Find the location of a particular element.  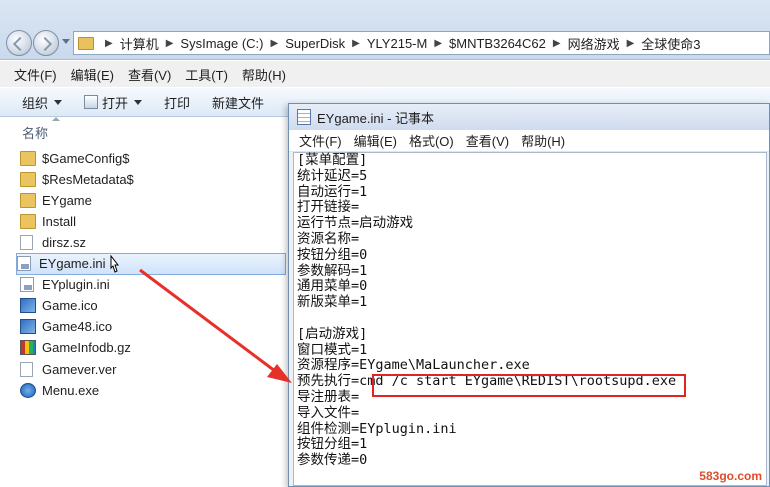

notepad-menu-view: 查看(V) is located at coordinates (487, 140).